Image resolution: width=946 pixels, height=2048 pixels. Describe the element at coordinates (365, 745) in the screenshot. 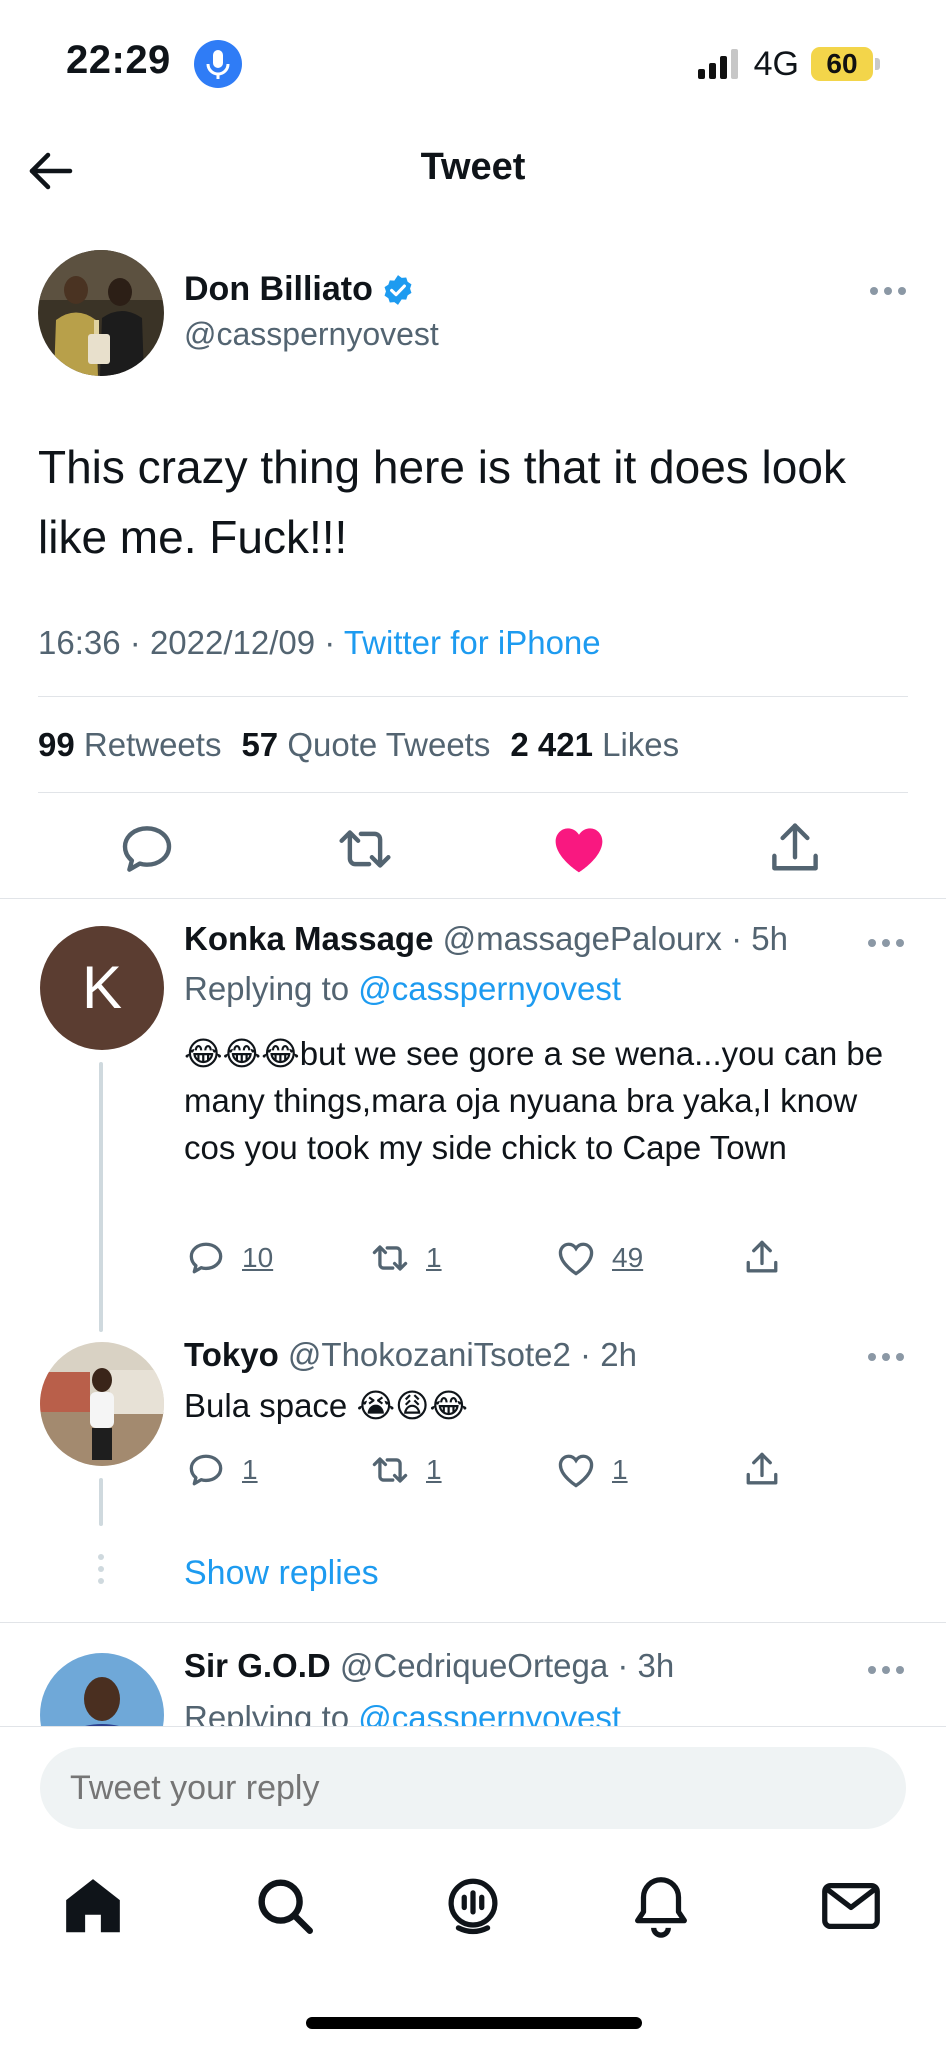

I see `quote-tweets-stat: 57 Quote Tweets` at that location.